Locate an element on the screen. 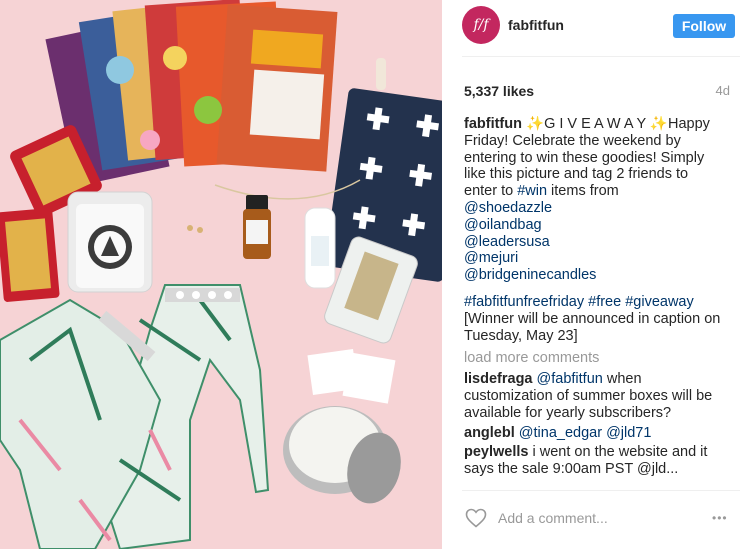  caption-line-5: enter to #win items from is located at coordinates (597, 191).